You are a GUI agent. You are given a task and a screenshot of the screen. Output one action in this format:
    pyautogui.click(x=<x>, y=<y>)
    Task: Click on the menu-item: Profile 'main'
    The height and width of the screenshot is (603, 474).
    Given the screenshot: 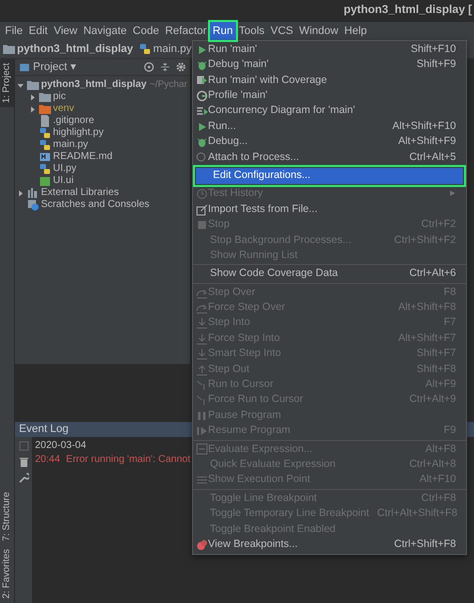 What is the action you would take?
    pyautogui.click(x=329, y=96)
    